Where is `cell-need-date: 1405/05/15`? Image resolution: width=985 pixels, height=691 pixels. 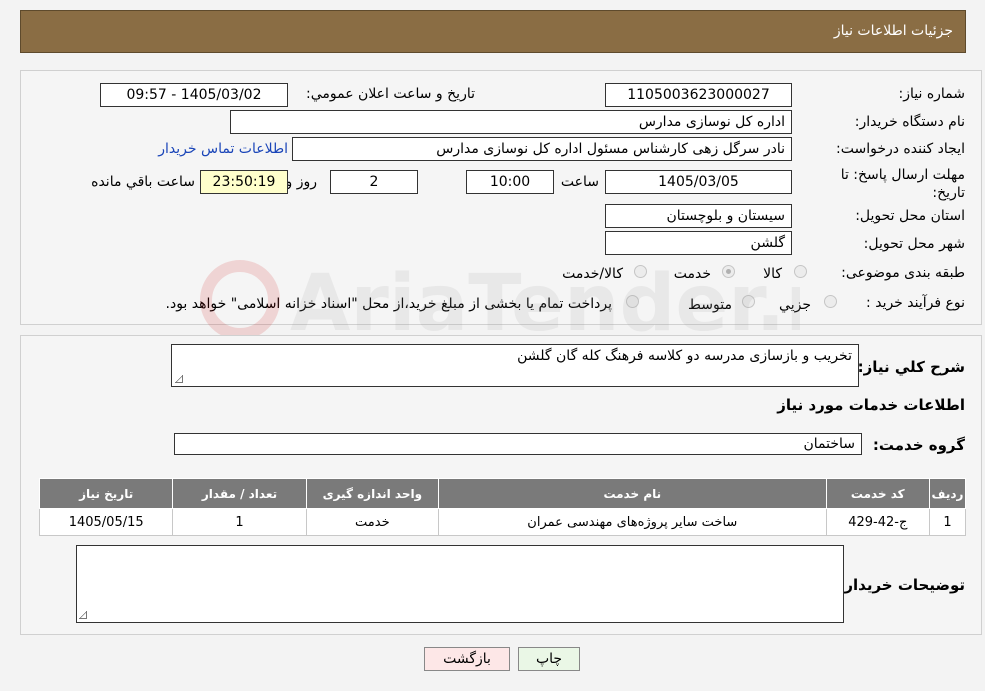
cell-need-date: 1405/05/15 is located at coordinates (106, 522).